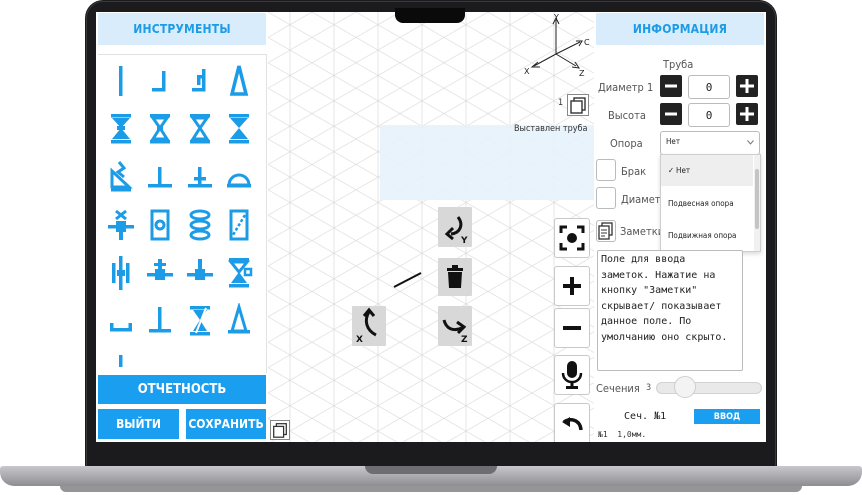 The image size is (862, 495). I want to click on defect-checkbox, so click(606, 170).